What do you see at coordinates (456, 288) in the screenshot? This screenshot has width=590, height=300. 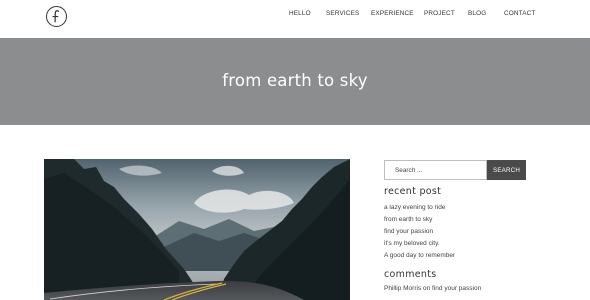 I see `comment-post-link: find your passion` at bounding box center [456, 288].